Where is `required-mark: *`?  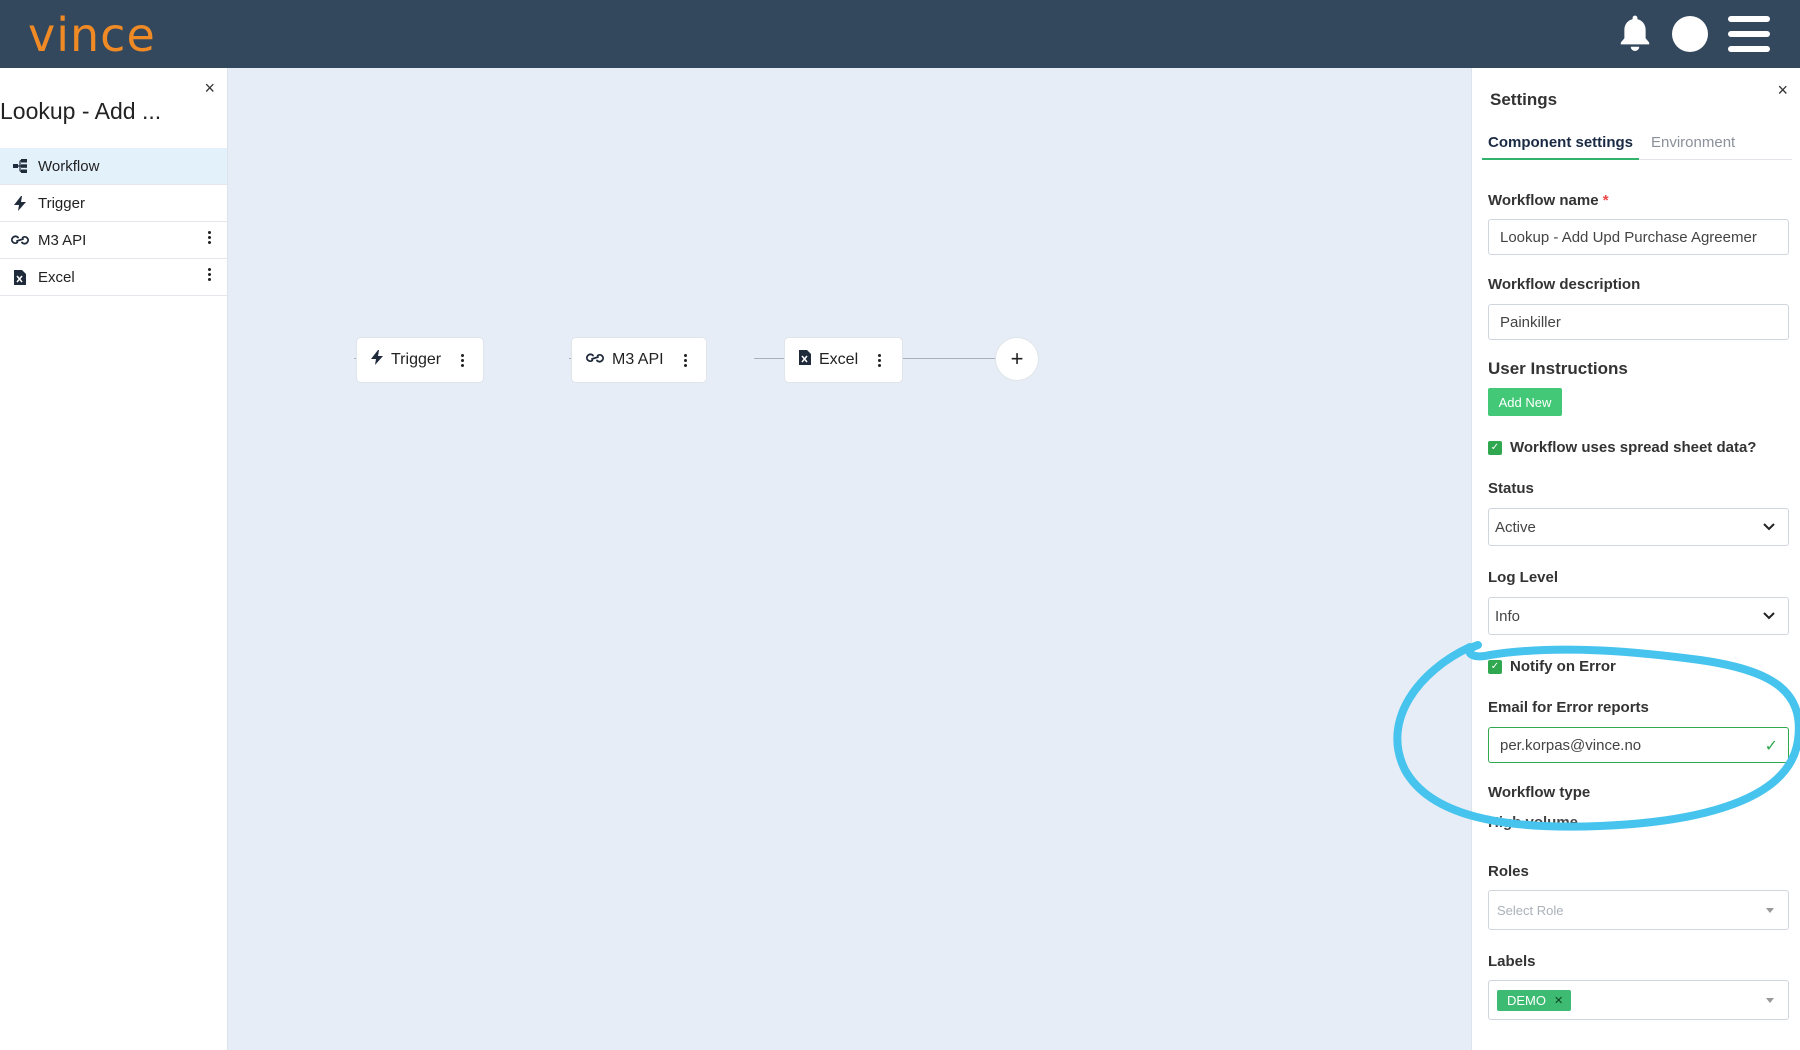
required-mark: * is located at coordinates (1605, 200).